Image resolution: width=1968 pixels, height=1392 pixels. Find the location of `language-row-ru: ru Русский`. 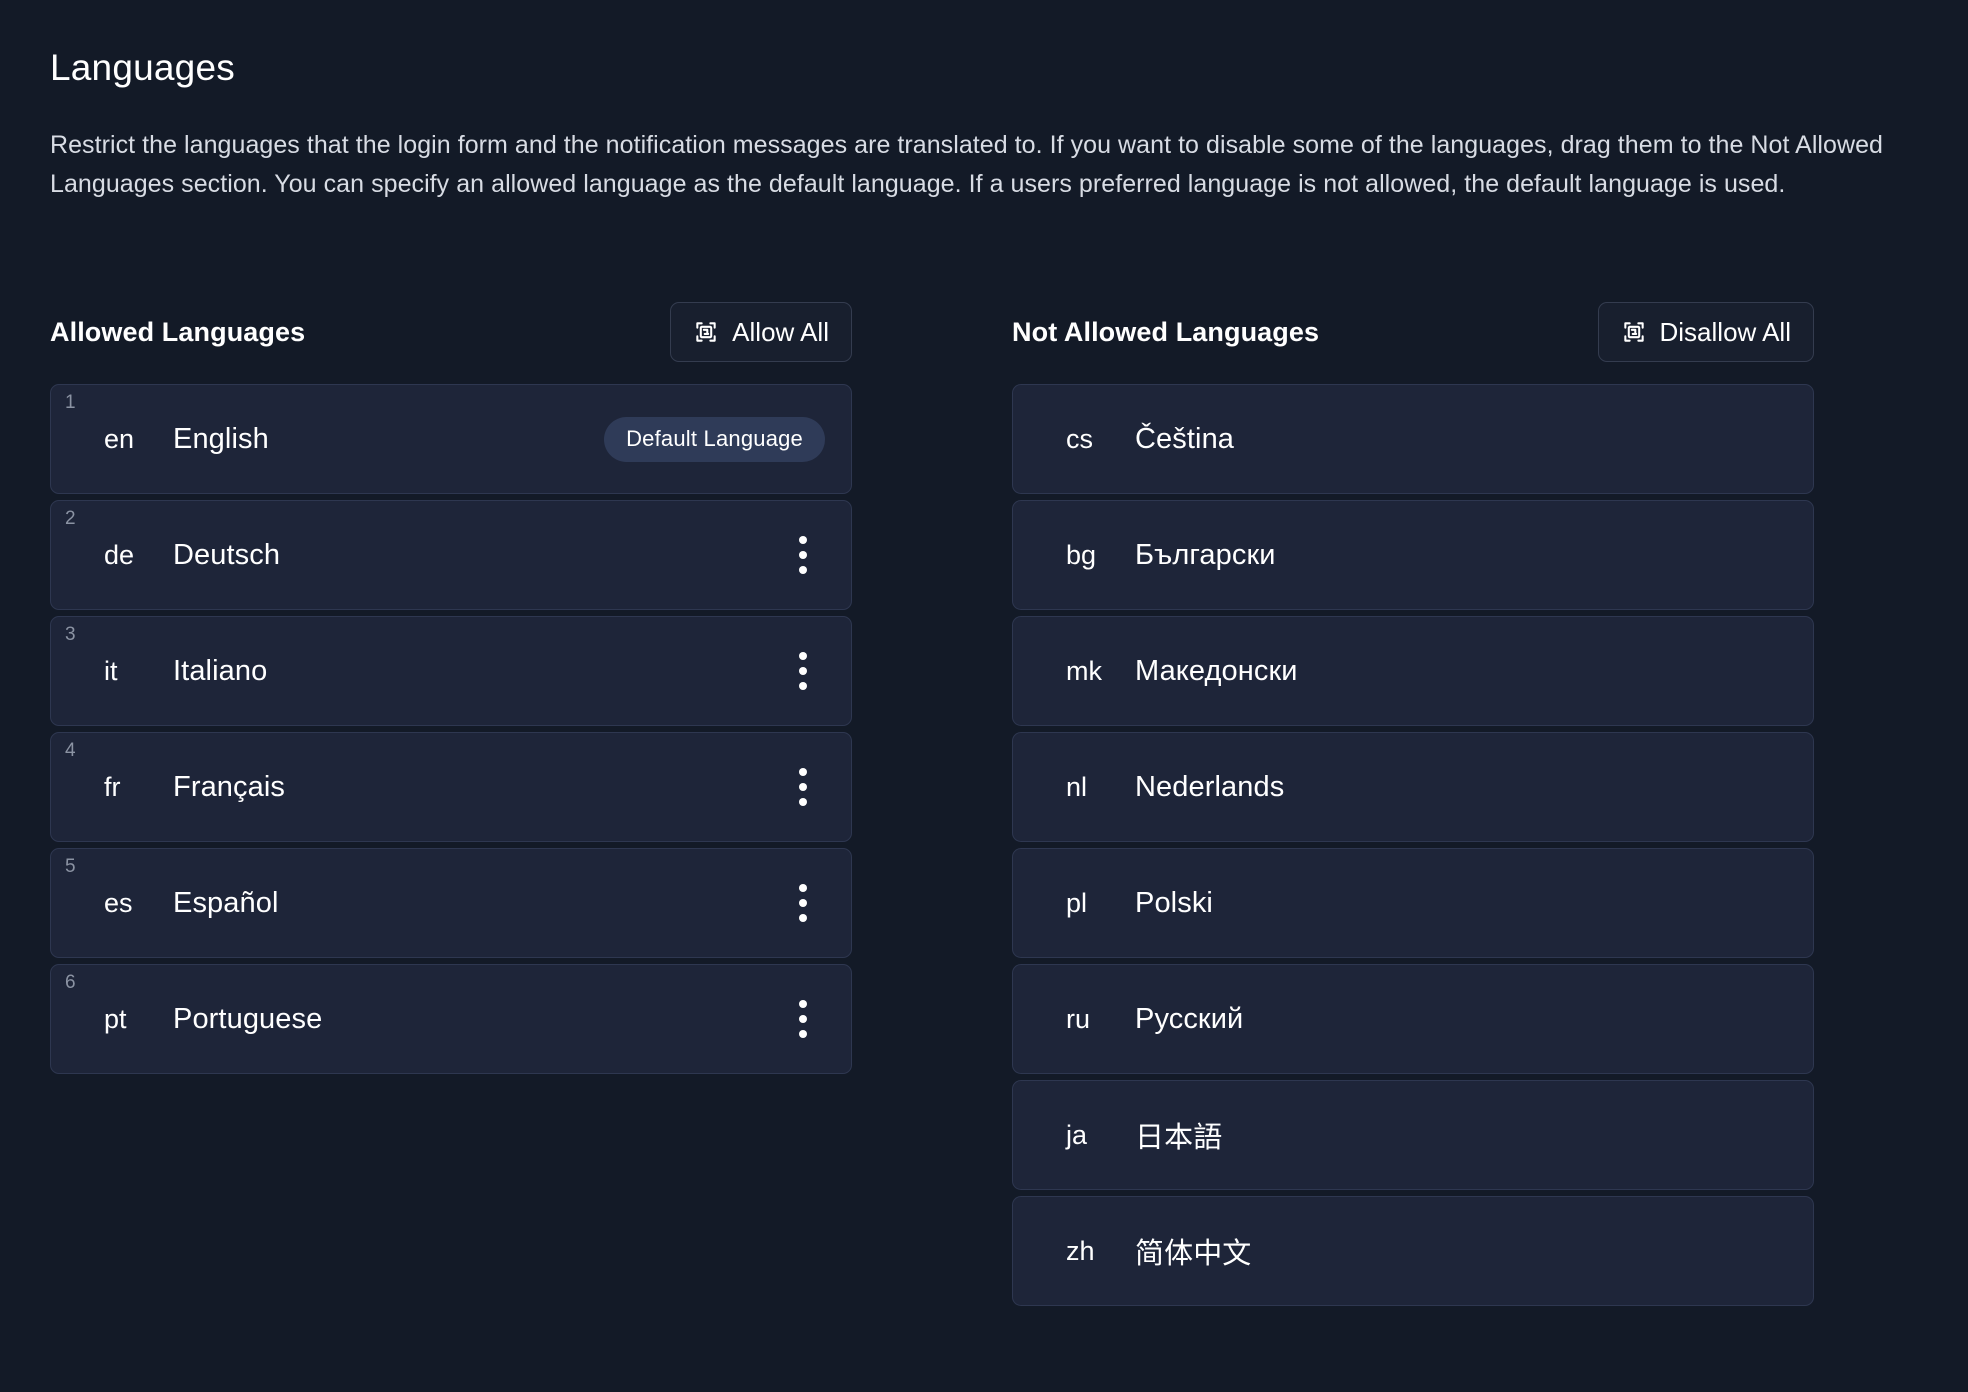

language-row-ru: ru Русский is located at coordinates (1413, 1019).